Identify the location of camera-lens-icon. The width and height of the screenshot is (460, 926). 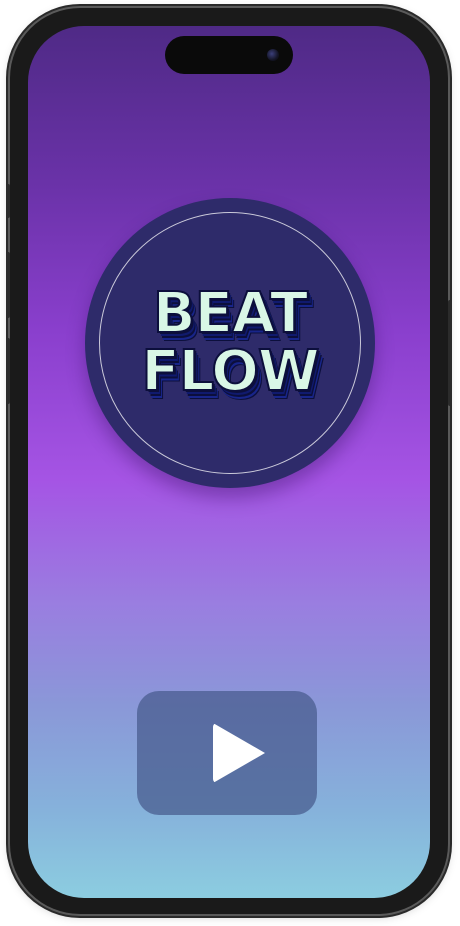
(273, 55).